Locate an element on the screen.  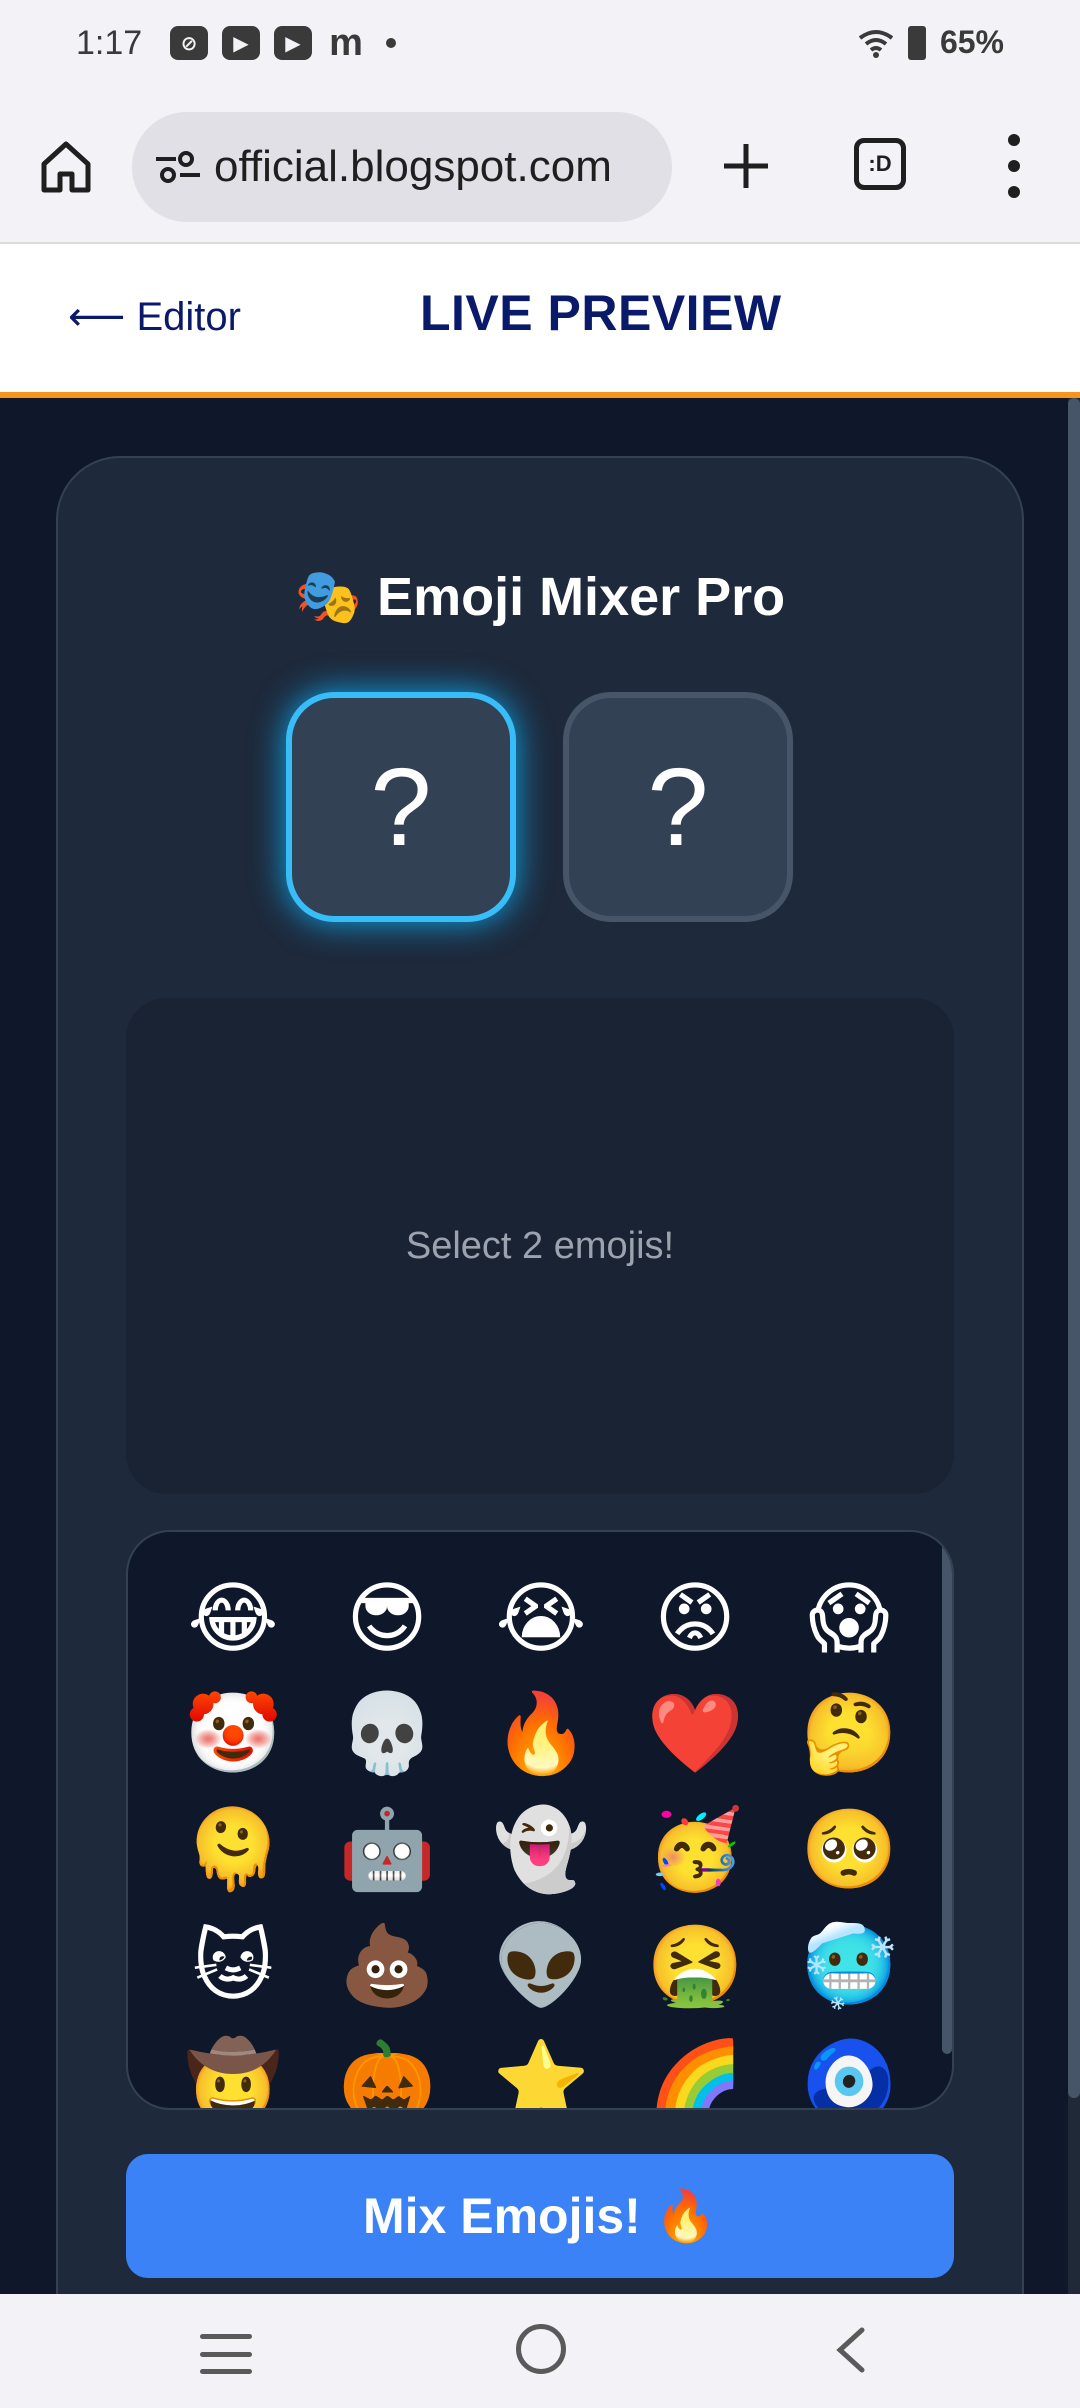
emoji-option: 🤡 is located at coordinates (233, 1734).